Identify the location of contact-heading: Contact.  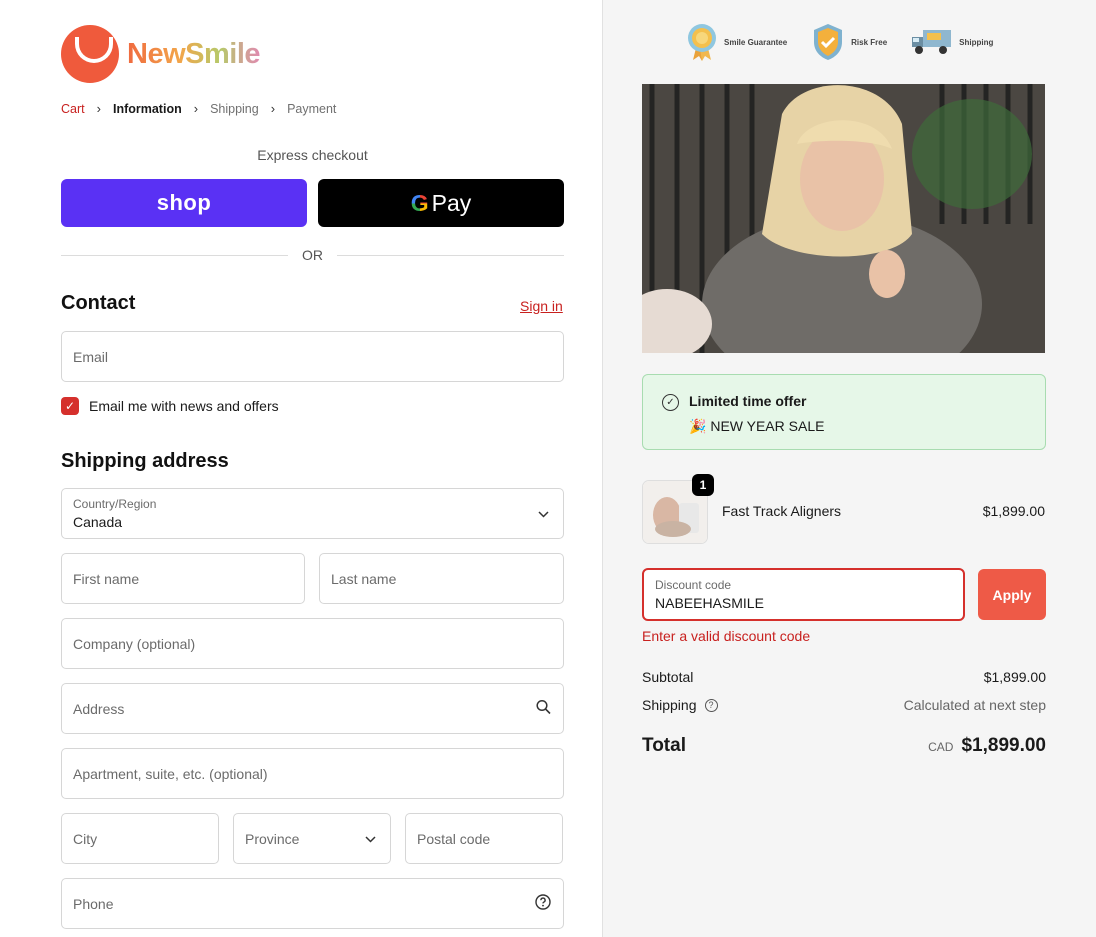
(98, 303).